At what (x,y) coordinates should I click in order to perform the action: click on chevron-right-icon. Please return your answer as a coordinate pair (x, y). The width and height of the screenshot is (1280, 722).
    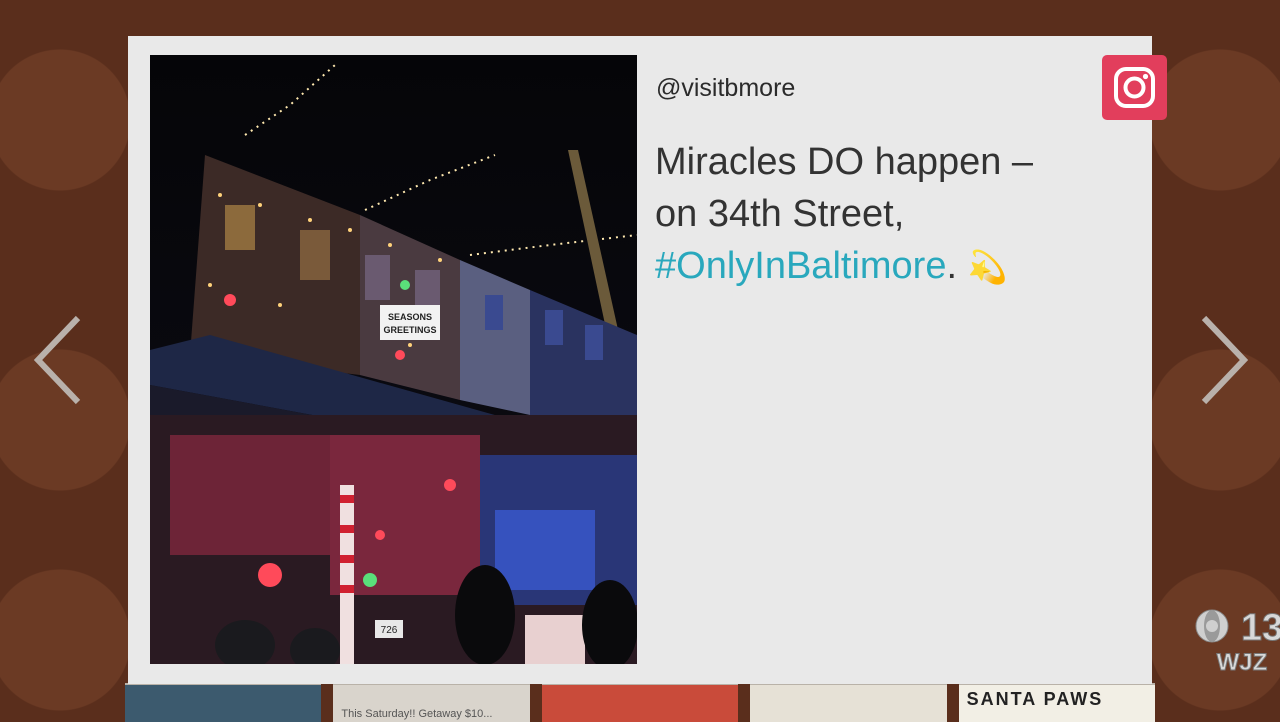
    Looking at the image, I should click on (1222, 360).